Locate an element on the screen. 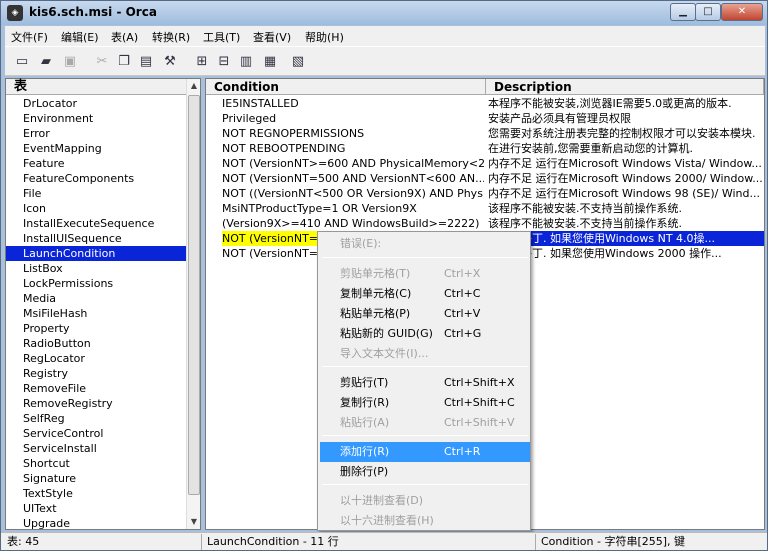 Image resolution: width=768 pixels, height=551 pixels. menu-tables: 表(A) is located at coordinates (124, 37).